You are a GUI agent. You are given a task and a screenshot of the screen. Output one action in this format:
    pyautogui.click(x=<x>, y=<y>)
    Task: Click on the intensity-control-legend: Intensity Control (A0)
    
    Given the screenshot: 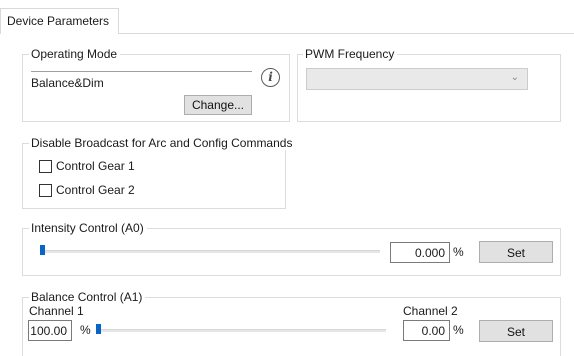 What is the action you would take?
    pyautogui.click(x=88, y=228)
    